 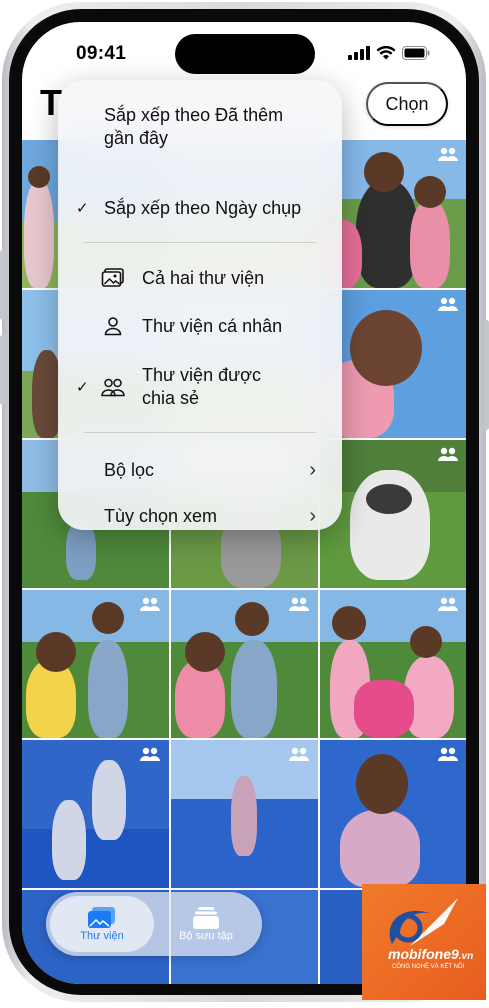 I want to click on brand-watermark: mobifone9.vn CÔNG NGHỆ VÀ KẾT NỐI, so click(x=424, y=942).